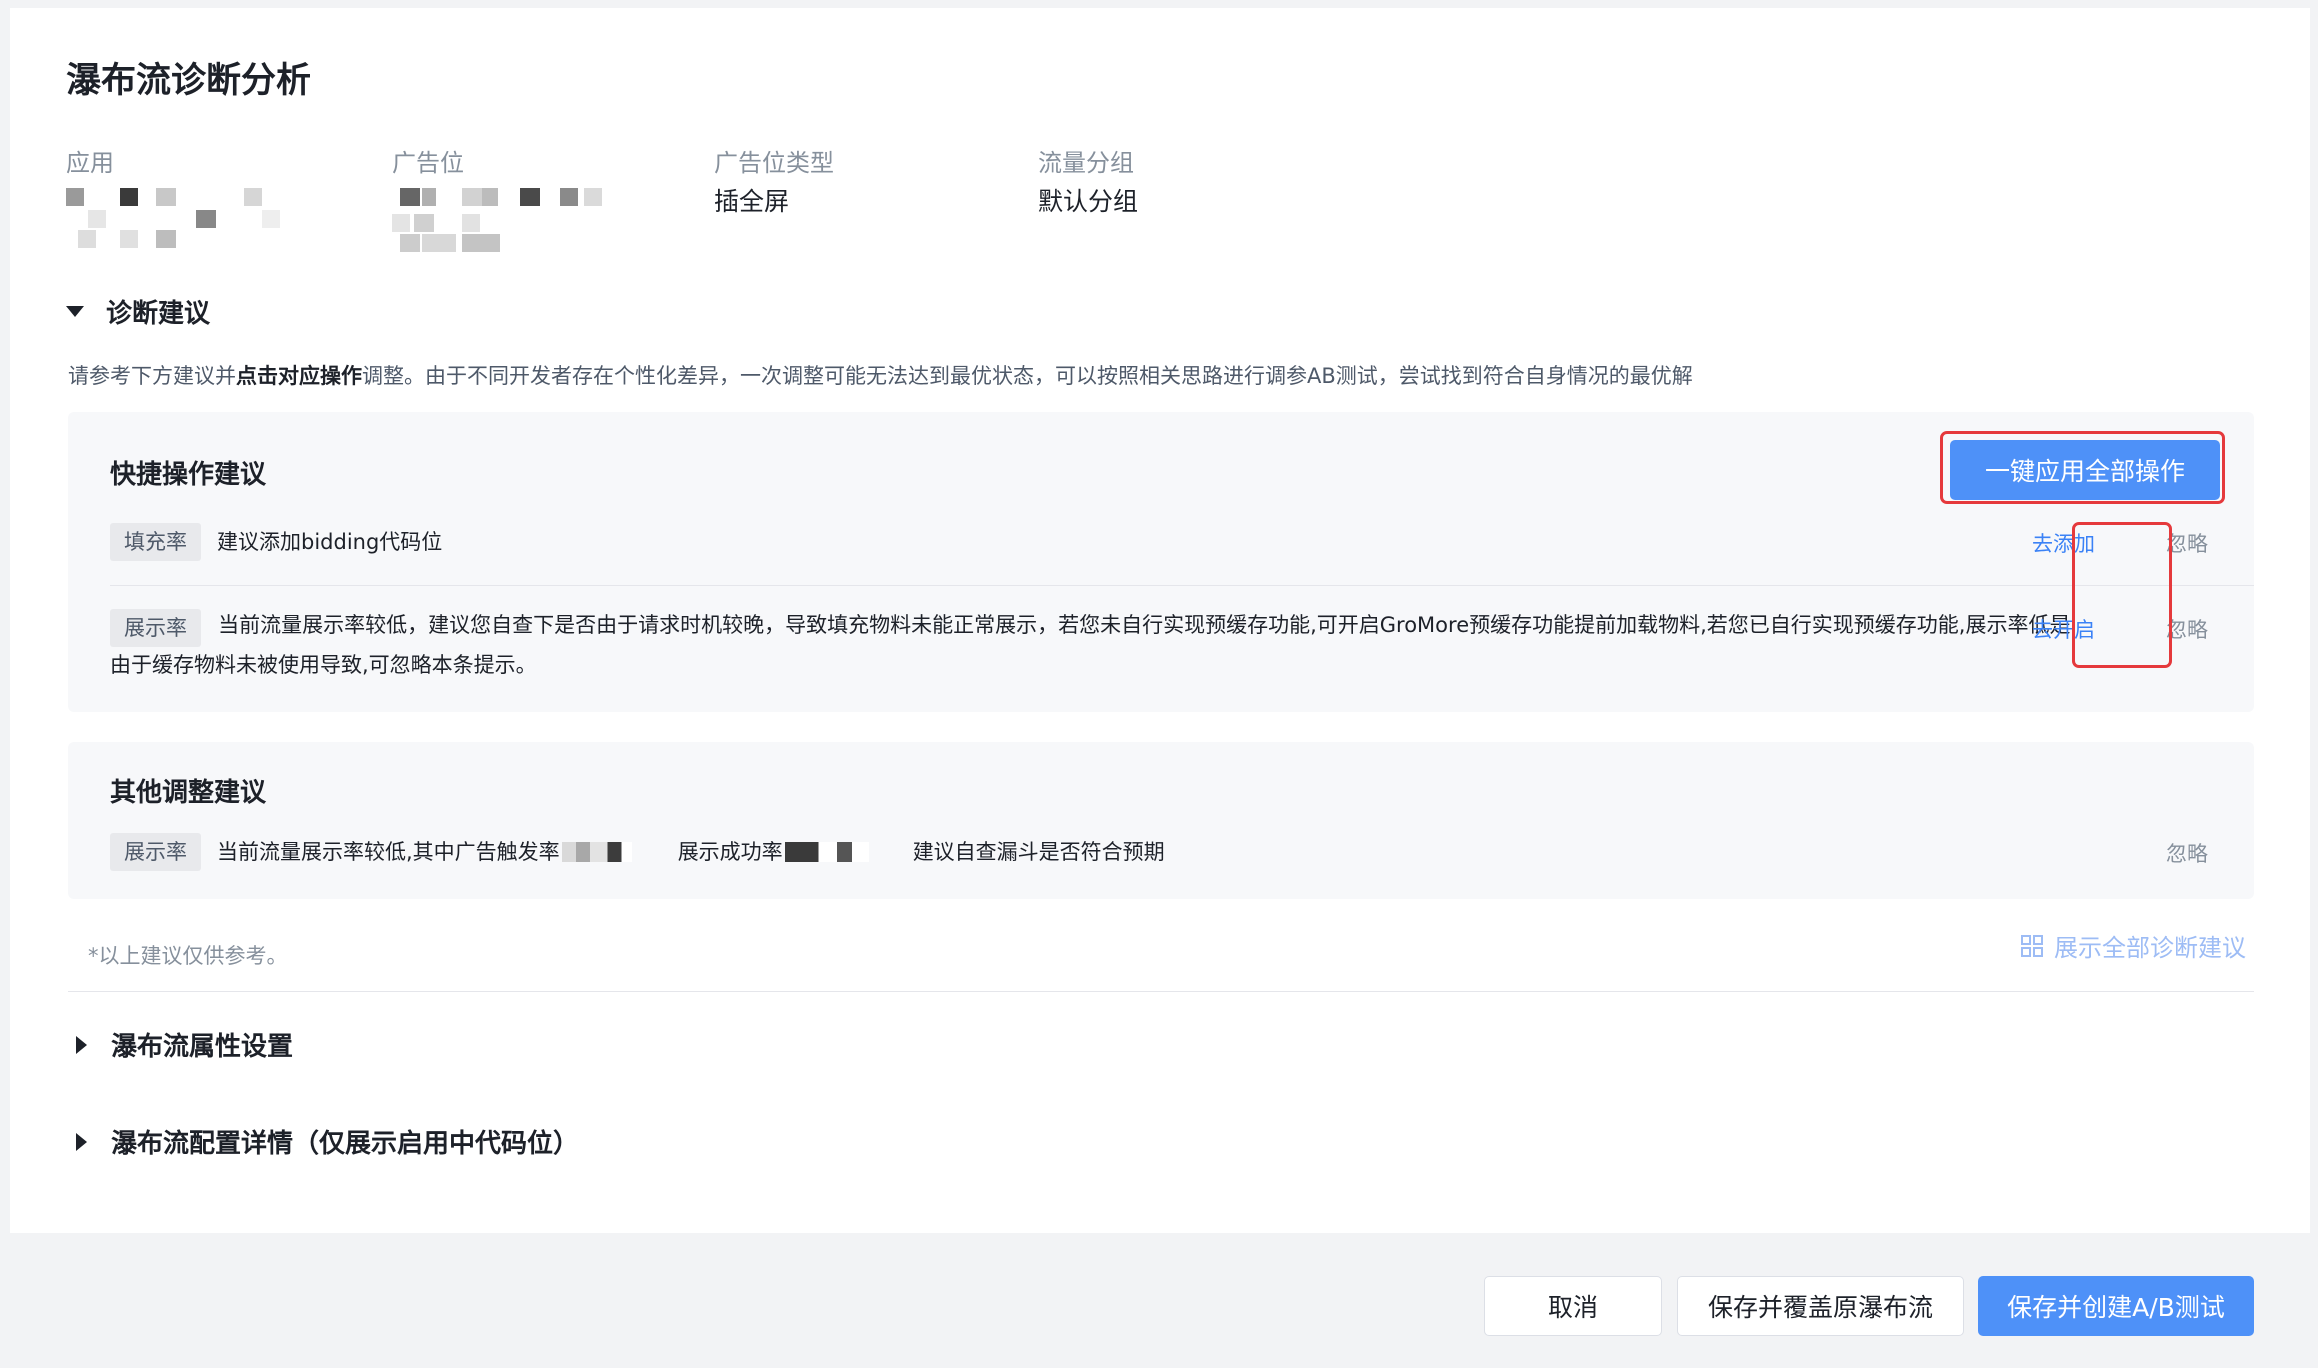 The height and width of the screenshot is (1368, 2318). What do you see at coordinates (155, 542) in the screenshot?
I see `suggestion-tag: 填充率` at bounding box center [155, 542].